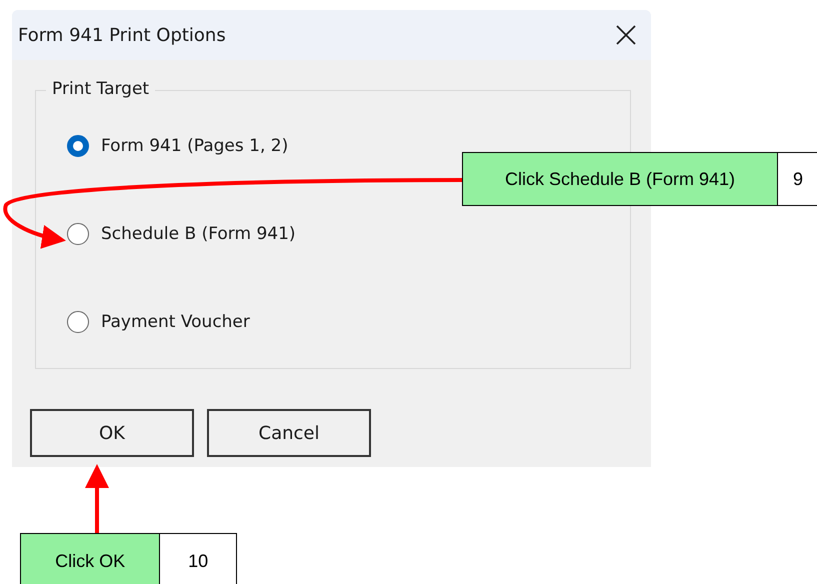 The width and height of the screenshot is (817, 584). Describe the element at coordinates (97, 498) in the screenshot. I see `arrow` at that location.